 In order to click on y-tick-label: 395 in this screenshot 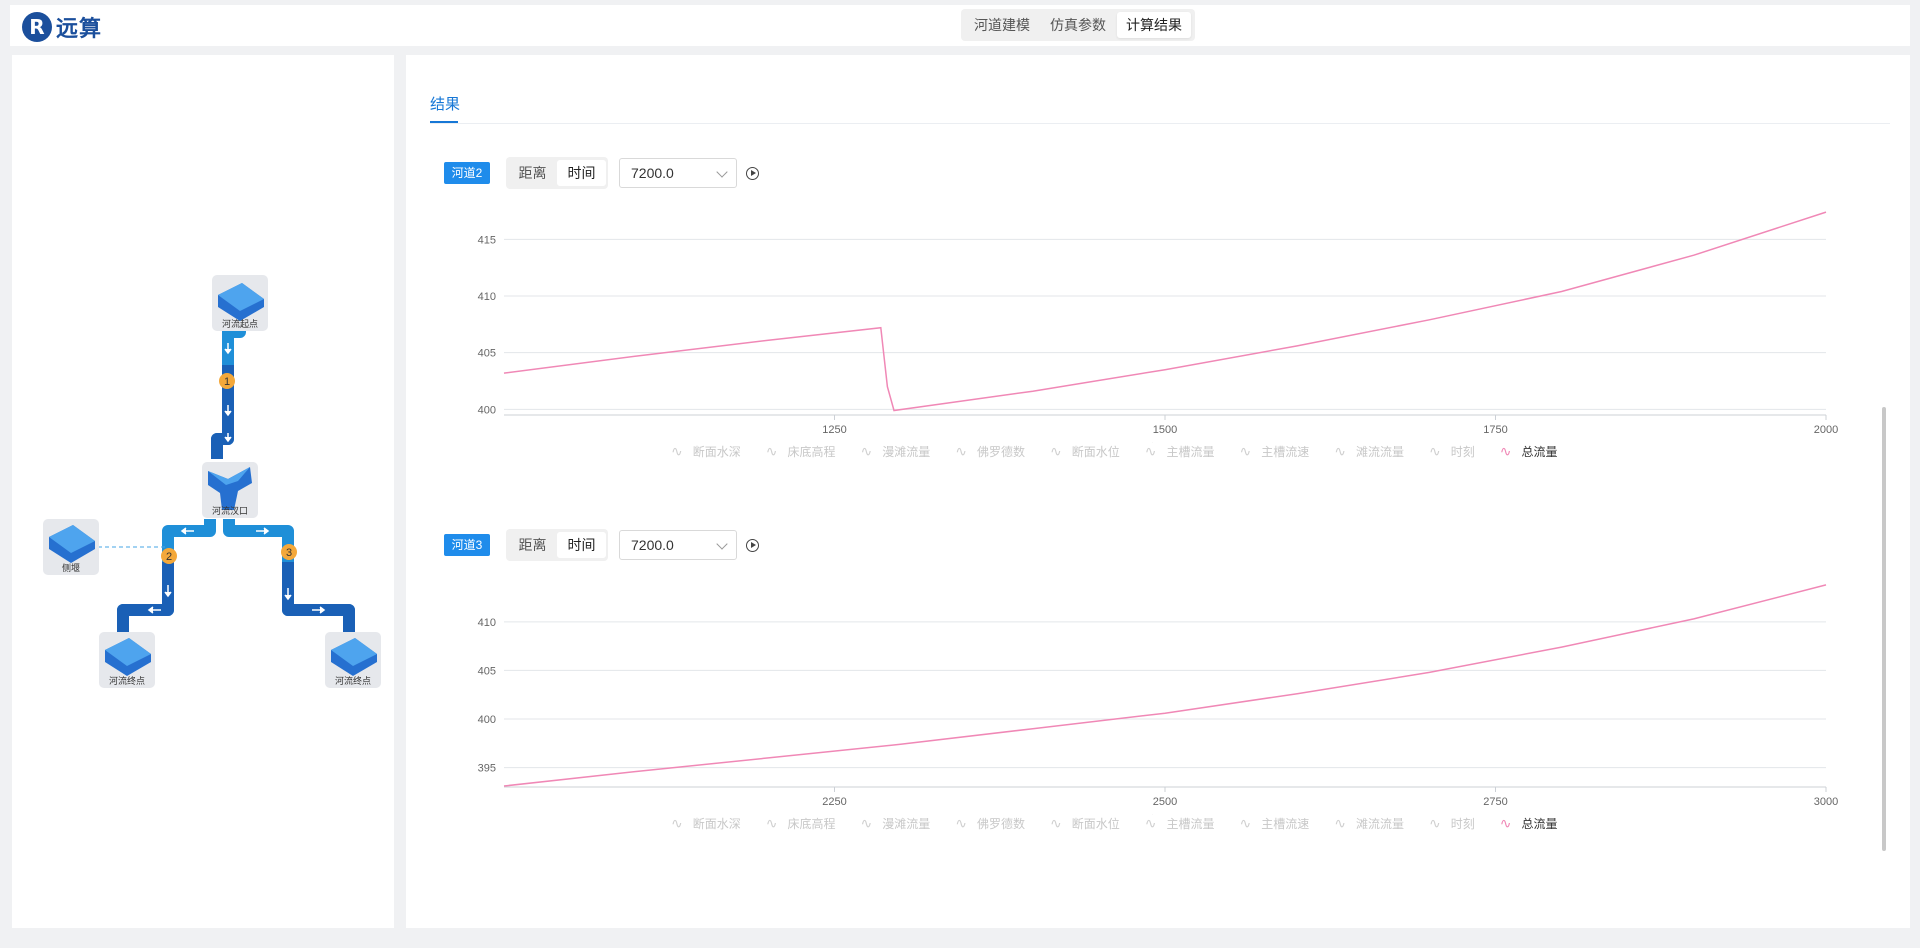, I will do `click(487, 769)`.